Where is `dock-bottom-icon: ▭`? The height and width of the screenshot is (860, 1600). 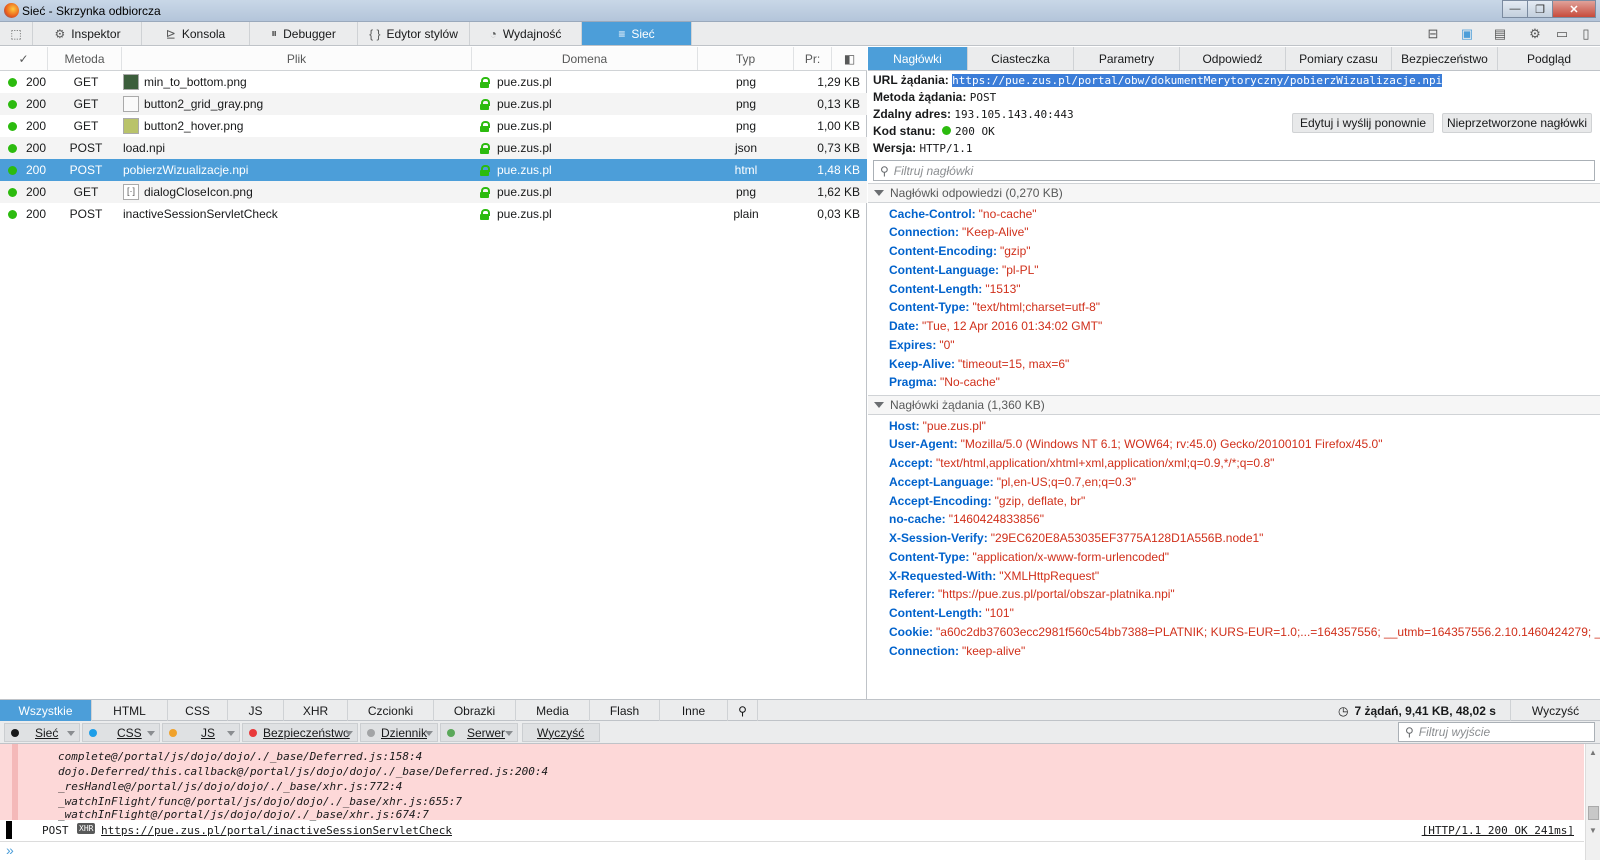
dock-bottom-icon: ▭ is located at coordinates (1562, 33).